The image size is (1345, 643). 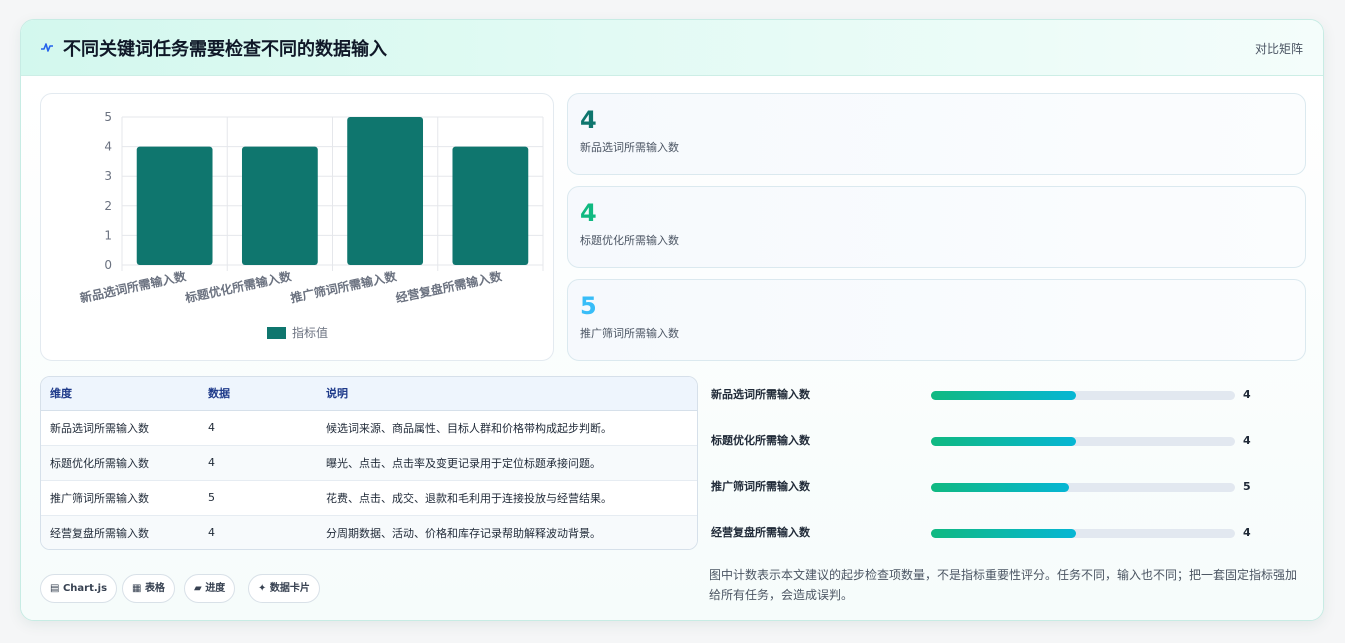 I want to click on progress-value: 5, so click(x=1247, y=486).